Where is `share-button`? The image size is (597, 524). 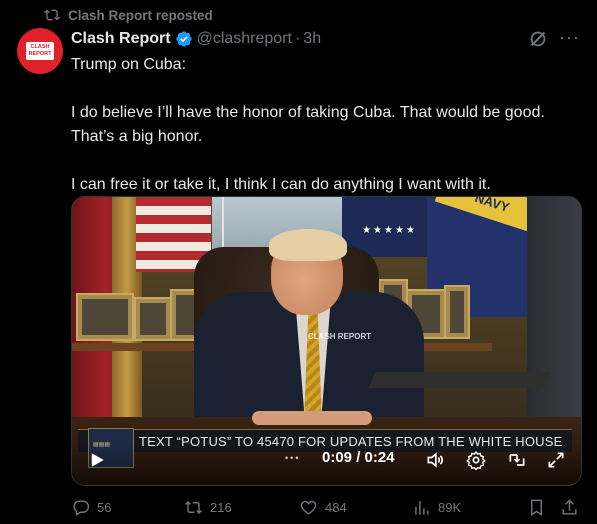
share-button is located at coordinates (569, 507).